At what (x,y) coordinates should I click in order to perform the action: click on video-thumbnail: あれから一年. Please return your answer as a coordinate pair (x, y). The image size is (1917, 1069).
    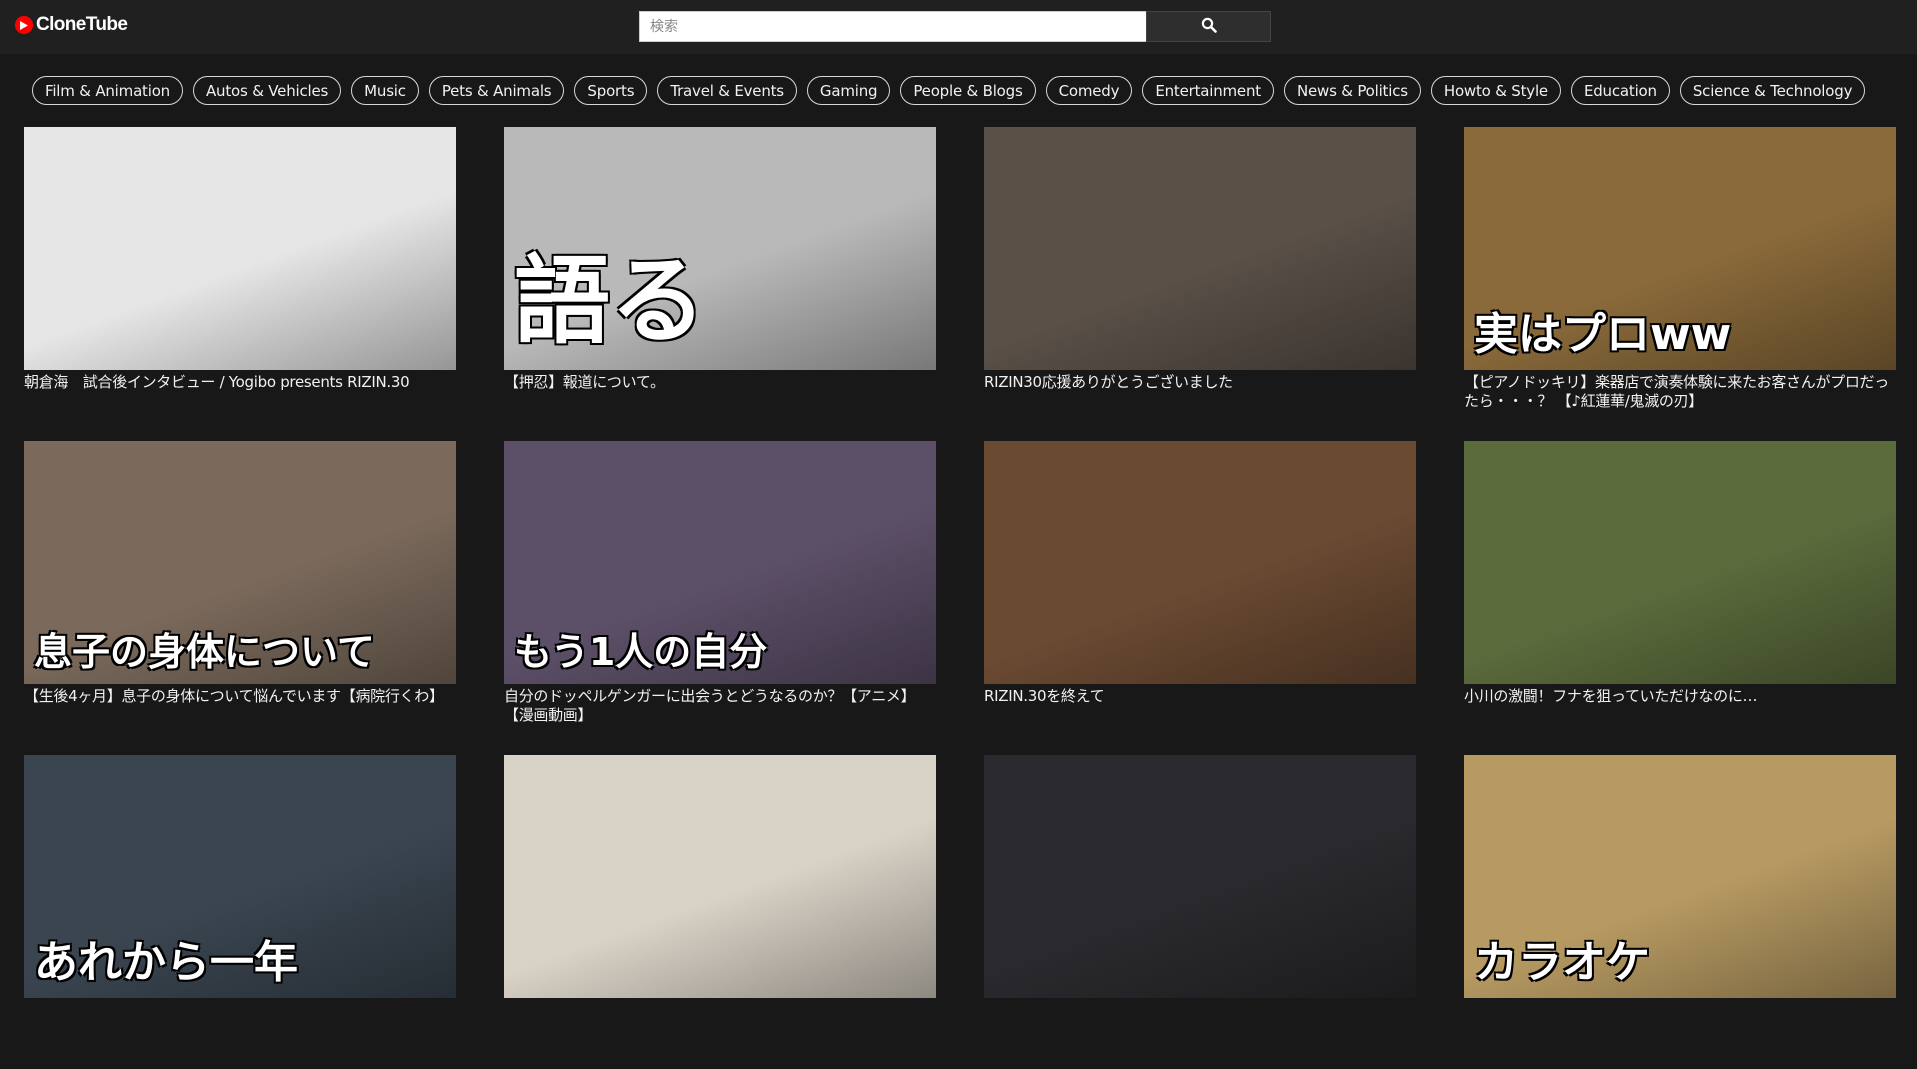
    Looking at the image, I should click on (240, 876).